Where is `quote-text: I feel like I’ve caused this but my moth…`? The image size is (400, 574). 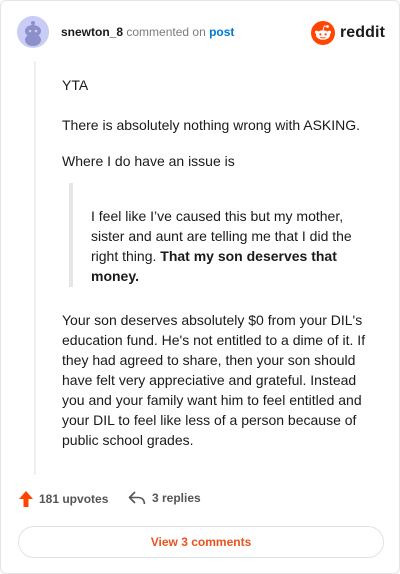
quote-text: I feel like I’ve caused this but my moth… is located at coordinates (225, 246).